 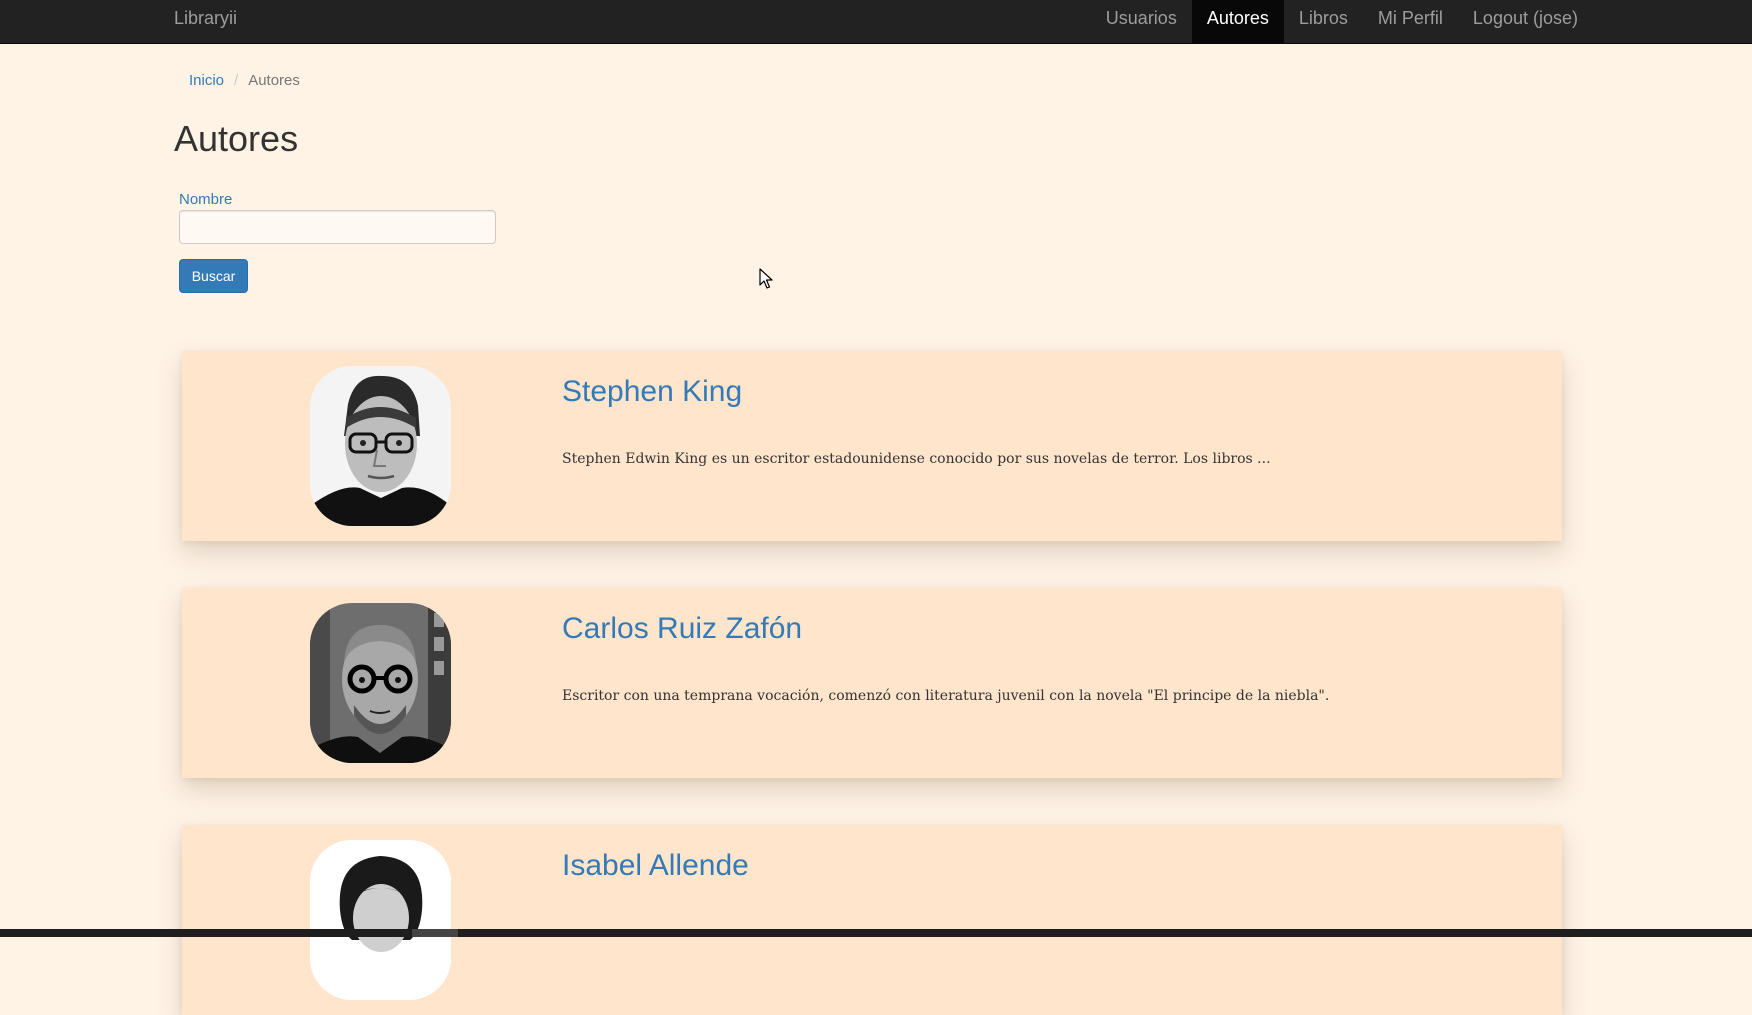 What do you see at coordinates (213, 276) in the screenshot?
I see `buscar-button: Buscar` at bounding box center [213, 276].